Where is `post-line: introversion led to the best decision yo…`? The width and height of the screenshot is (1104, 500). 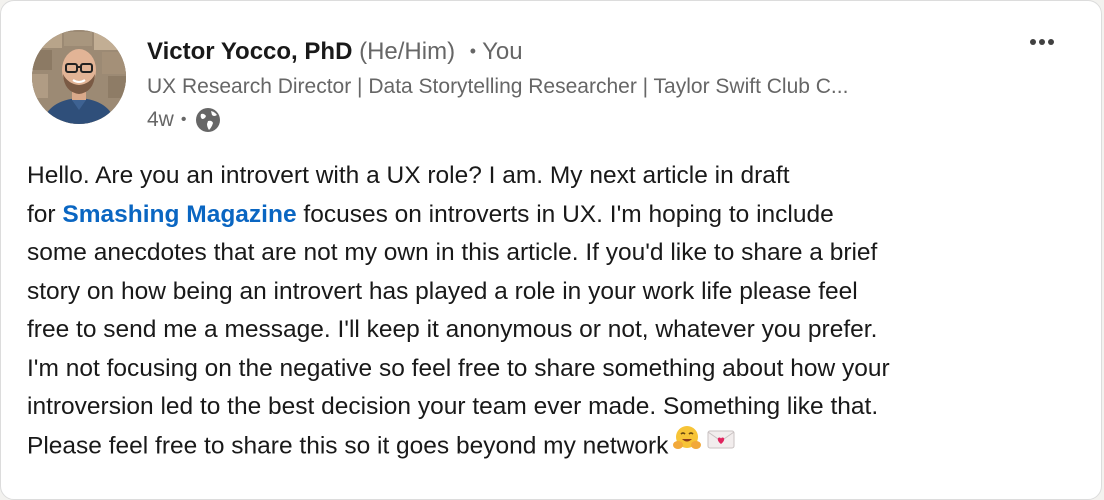 post-line: introversion led to the best decision yo… is located at coordinates (453, 406).